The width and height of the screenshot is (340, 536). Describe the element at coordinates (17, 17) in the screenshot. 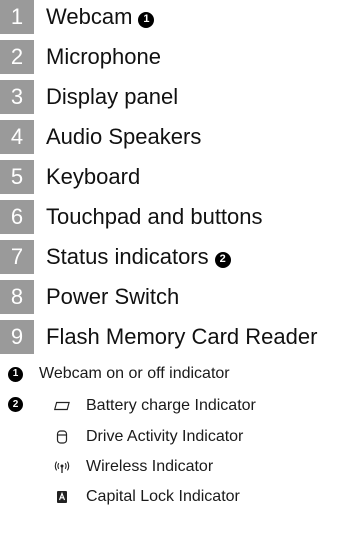

I see `item-number: 1` at that location.